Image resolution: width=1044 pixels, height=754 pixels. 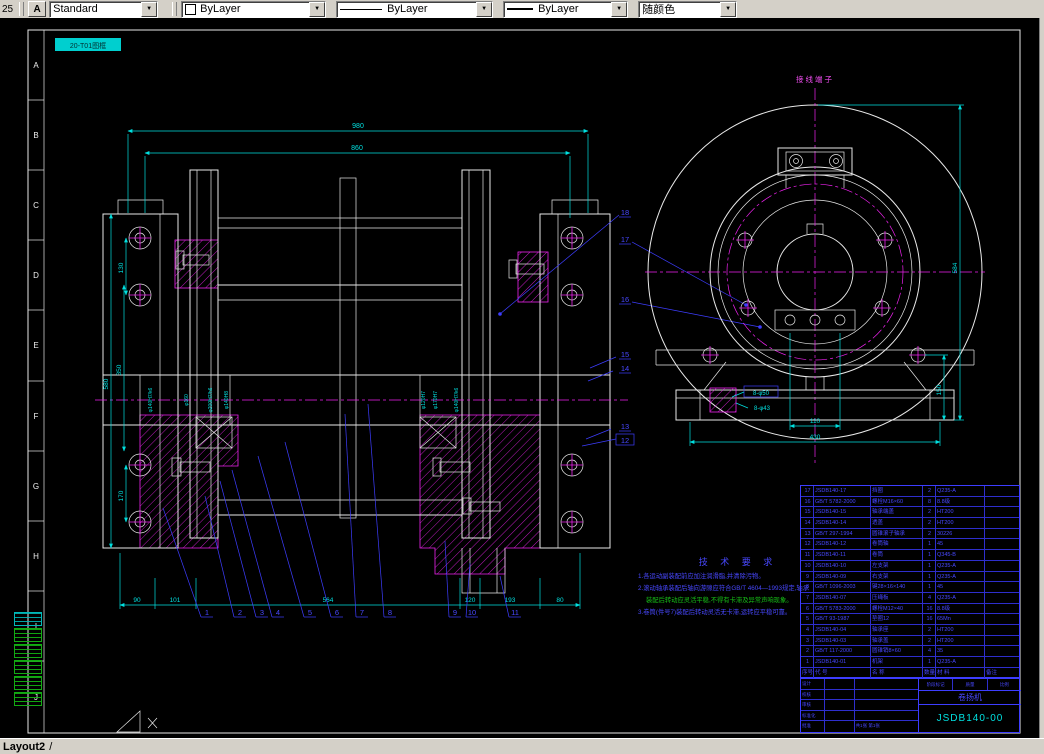 What do you see at coordinates (424, 400) in the screenshot?
I see `shaft-fit-label: φ120H7` at bounding box center [424, 400].